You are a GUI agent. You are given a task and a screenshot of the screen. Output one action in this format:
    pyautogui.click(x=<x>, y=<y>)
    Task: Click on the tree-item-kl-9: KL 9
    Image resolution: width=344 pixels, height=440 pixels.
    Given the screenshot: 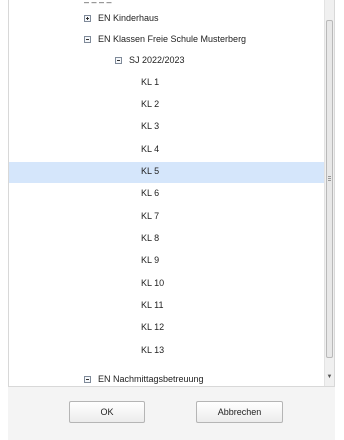 What is the action you would take?
    pyautogui.click(x=166, y=261)
    